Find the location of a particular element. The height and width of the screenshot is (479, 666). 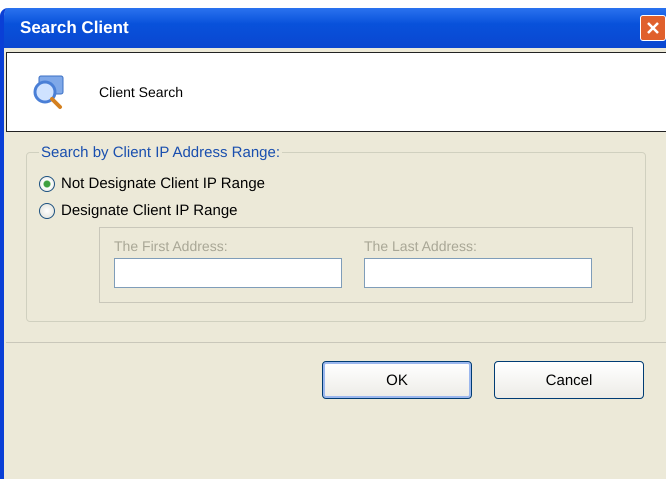

group-label: Search by Client IP Address Range: is located at coordinates (161, 152).